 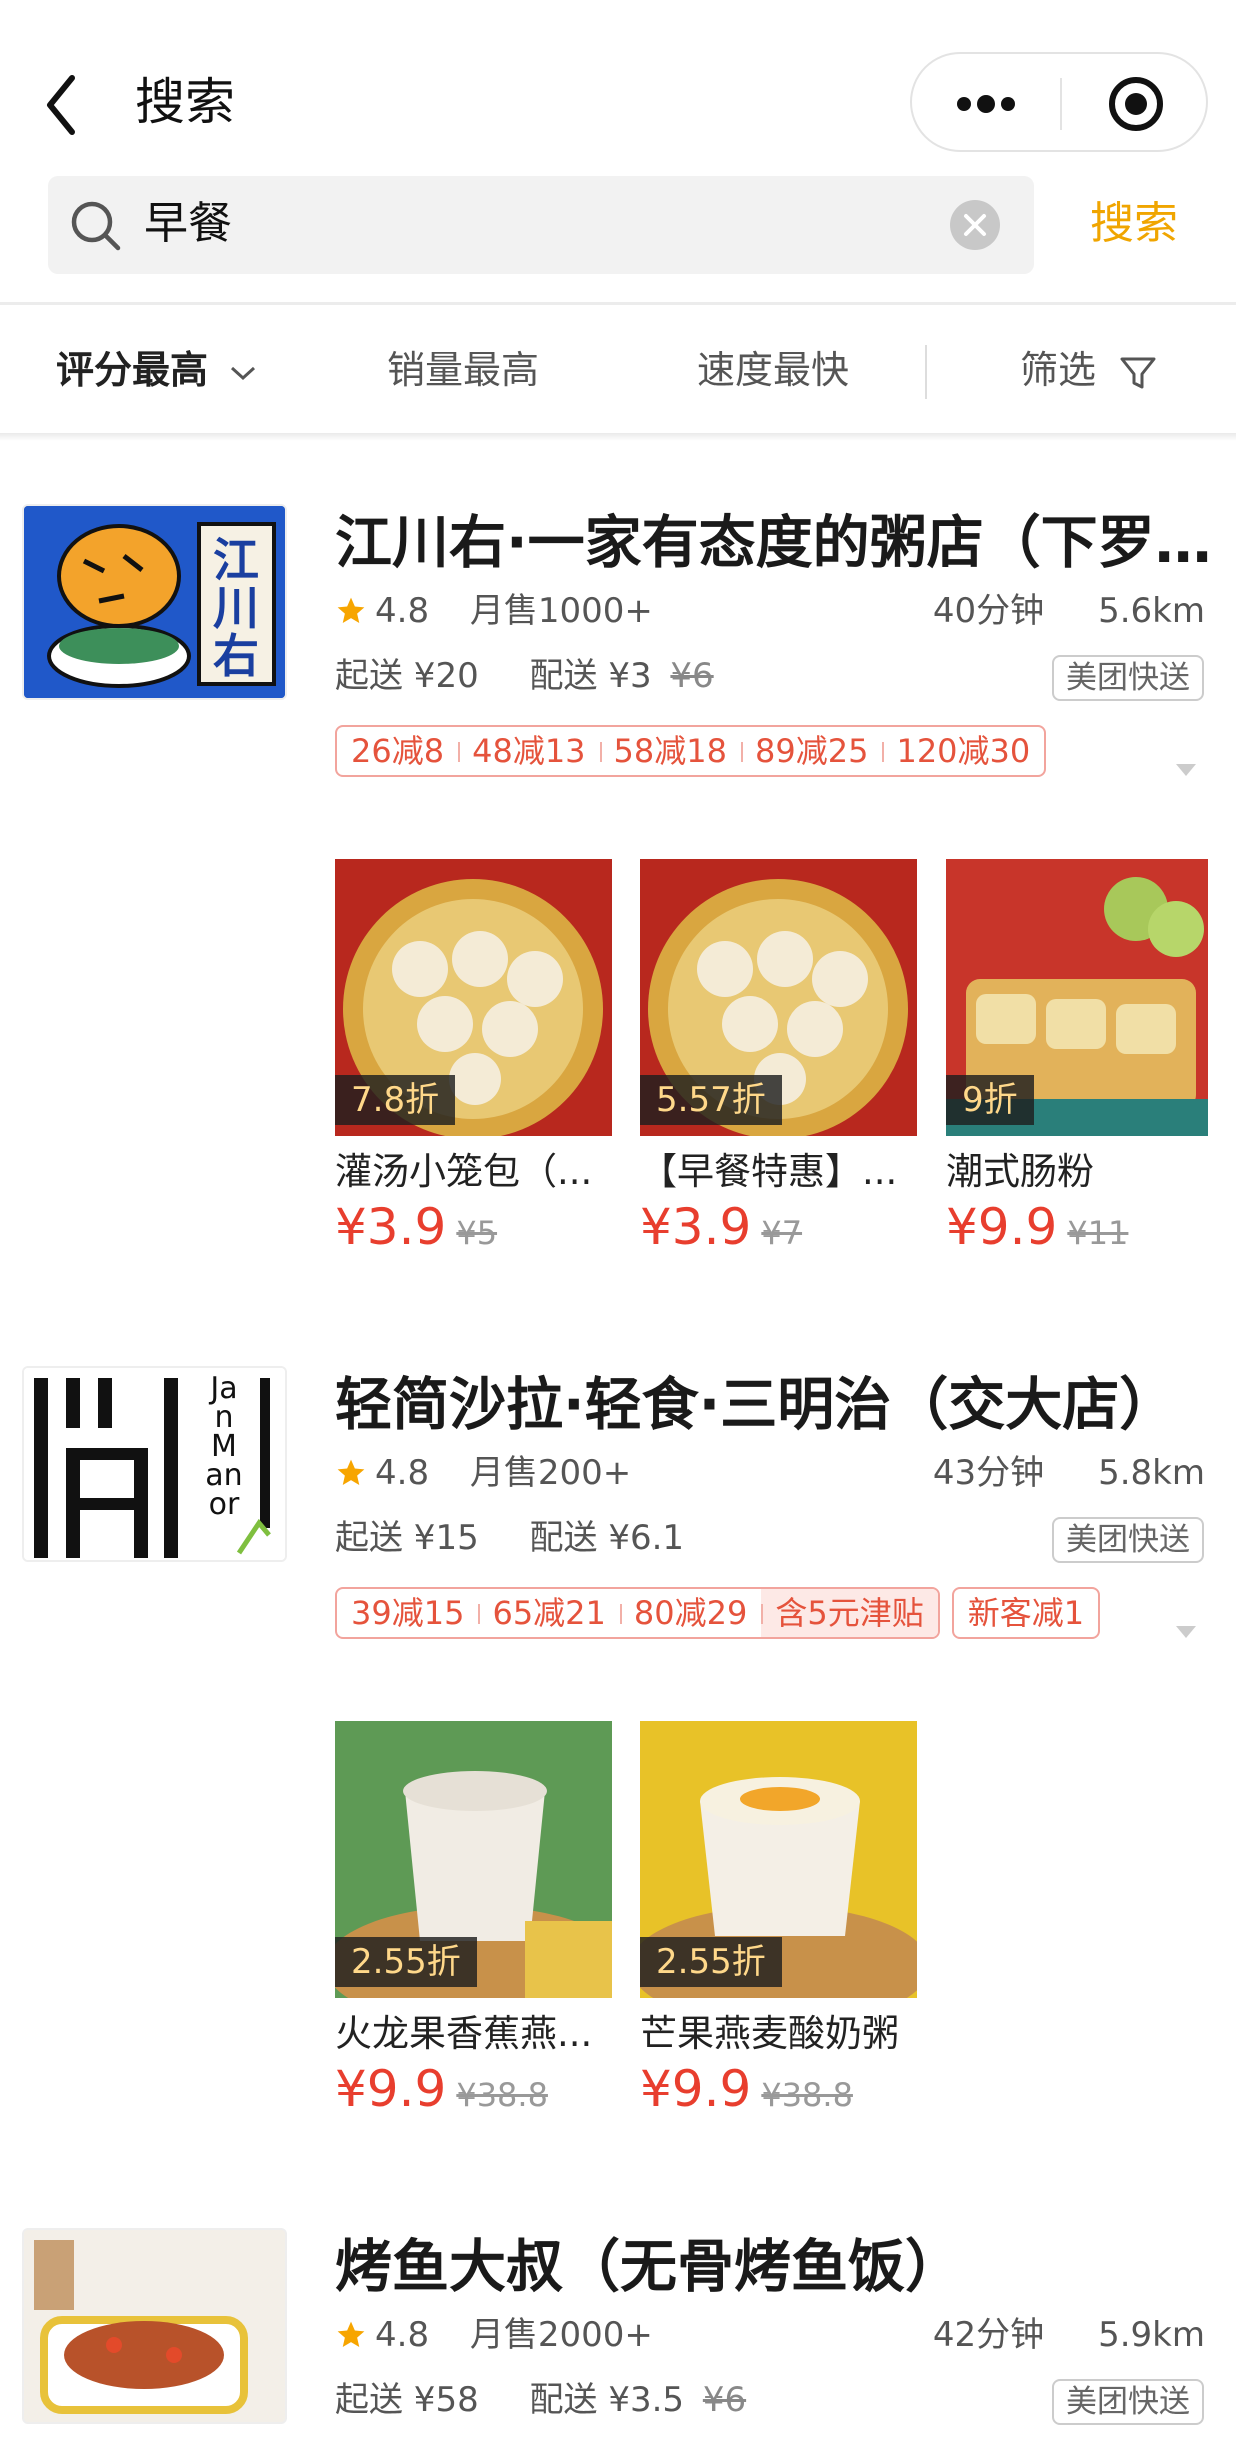 I want to click on min-order: 起送 ¥20, so click(x=407, y=676).